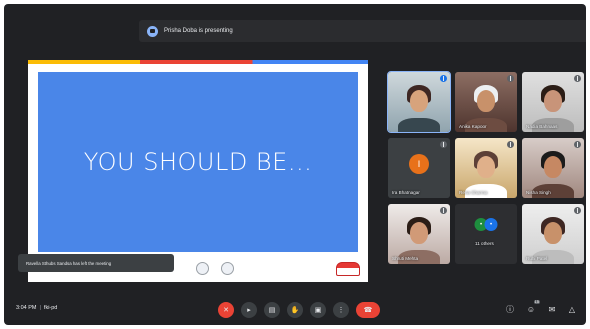 The width and height of the screenshot is (590, 329). I want to click on info-icon: ⓘ, so click(510, 309).